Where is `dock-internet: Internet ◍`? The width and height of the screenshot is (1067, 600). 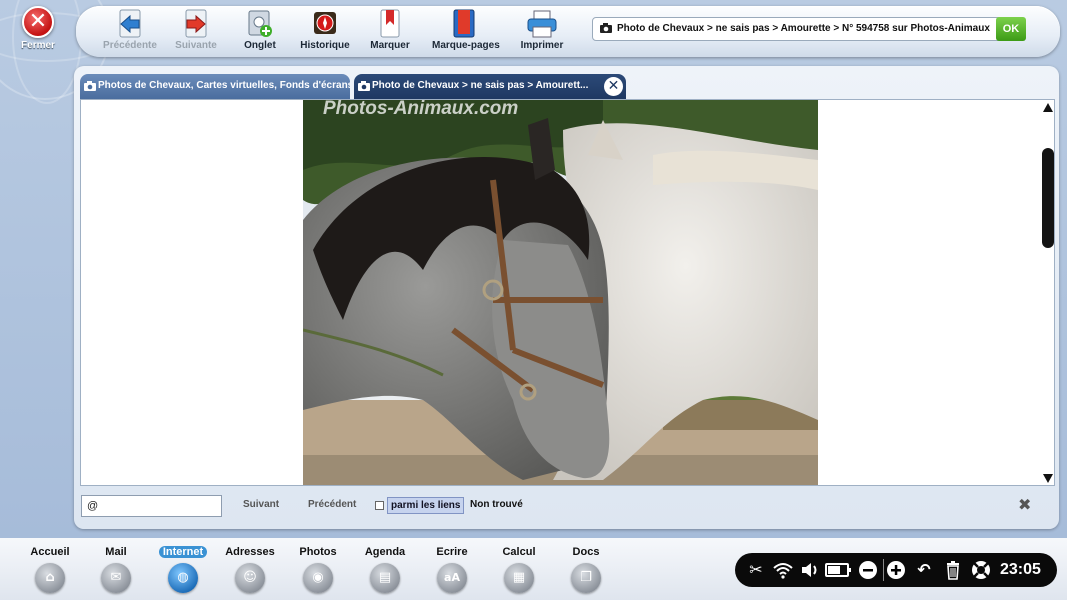
dock-internet: Internet ◍ is located at coordinates (183, 567).